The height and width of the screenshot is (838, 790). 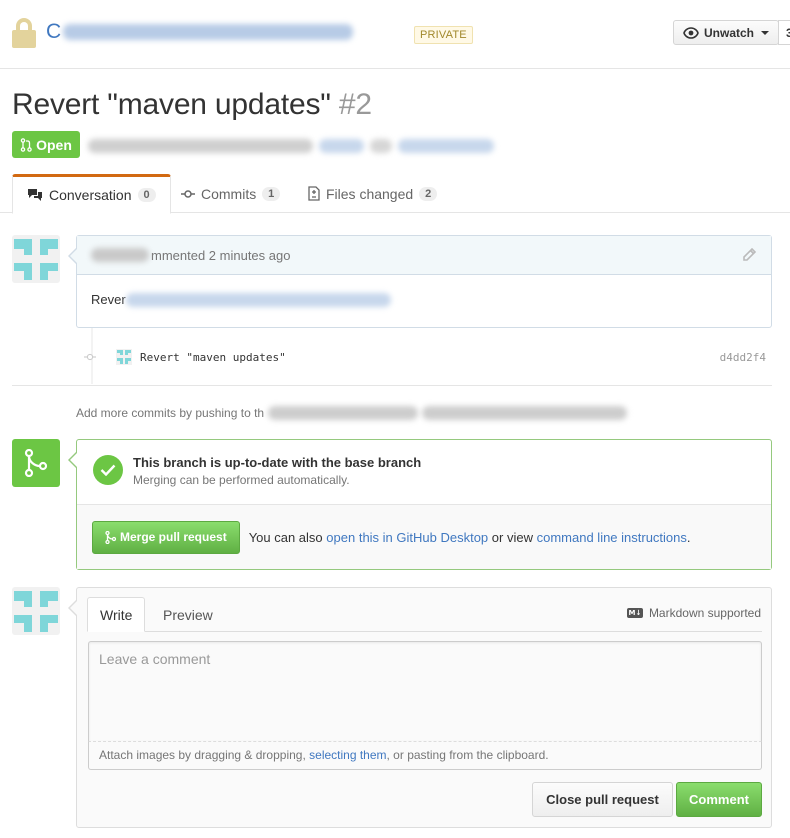 I want to click on pencil-icon, so click(x=749, y=255).